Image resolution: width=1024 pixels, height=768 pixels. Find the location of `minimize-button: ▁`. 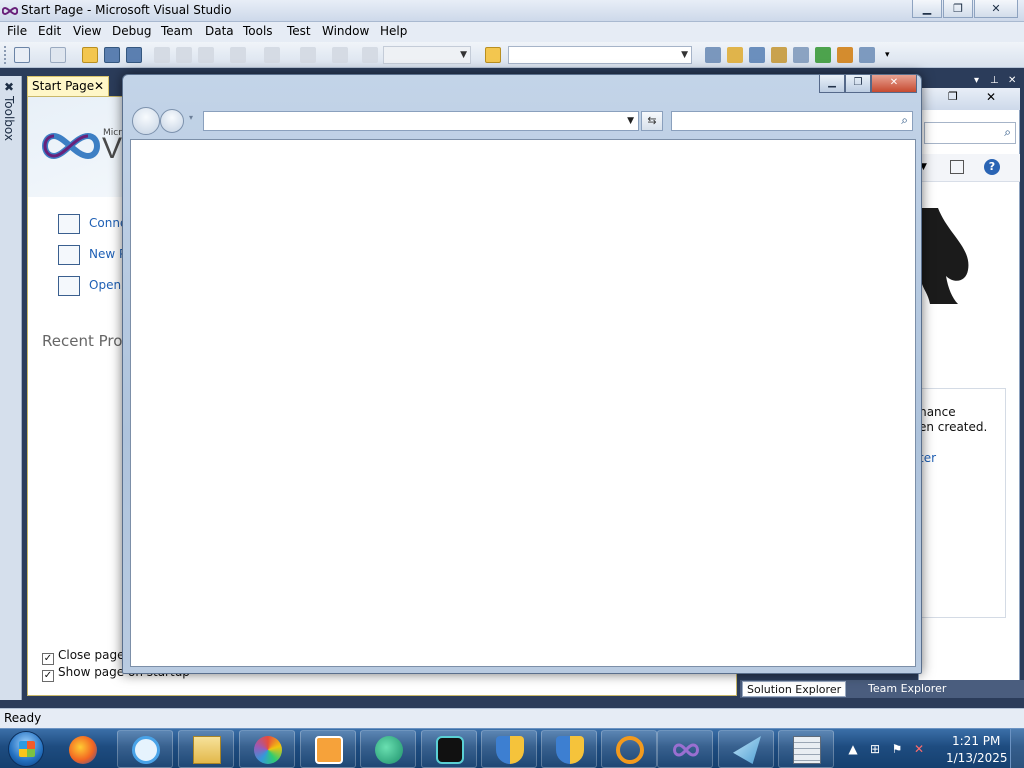

minimize-button: ▁ is located at coordinates (927, 9).